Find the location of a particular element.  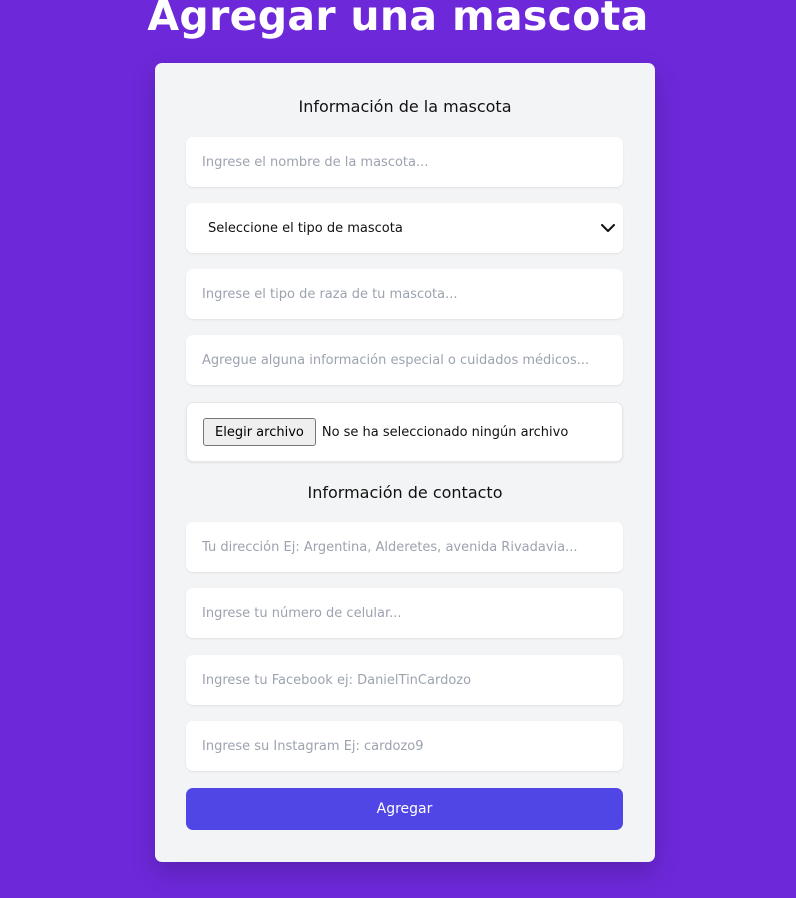

pet-name-input is located at coordinates (404, 162).